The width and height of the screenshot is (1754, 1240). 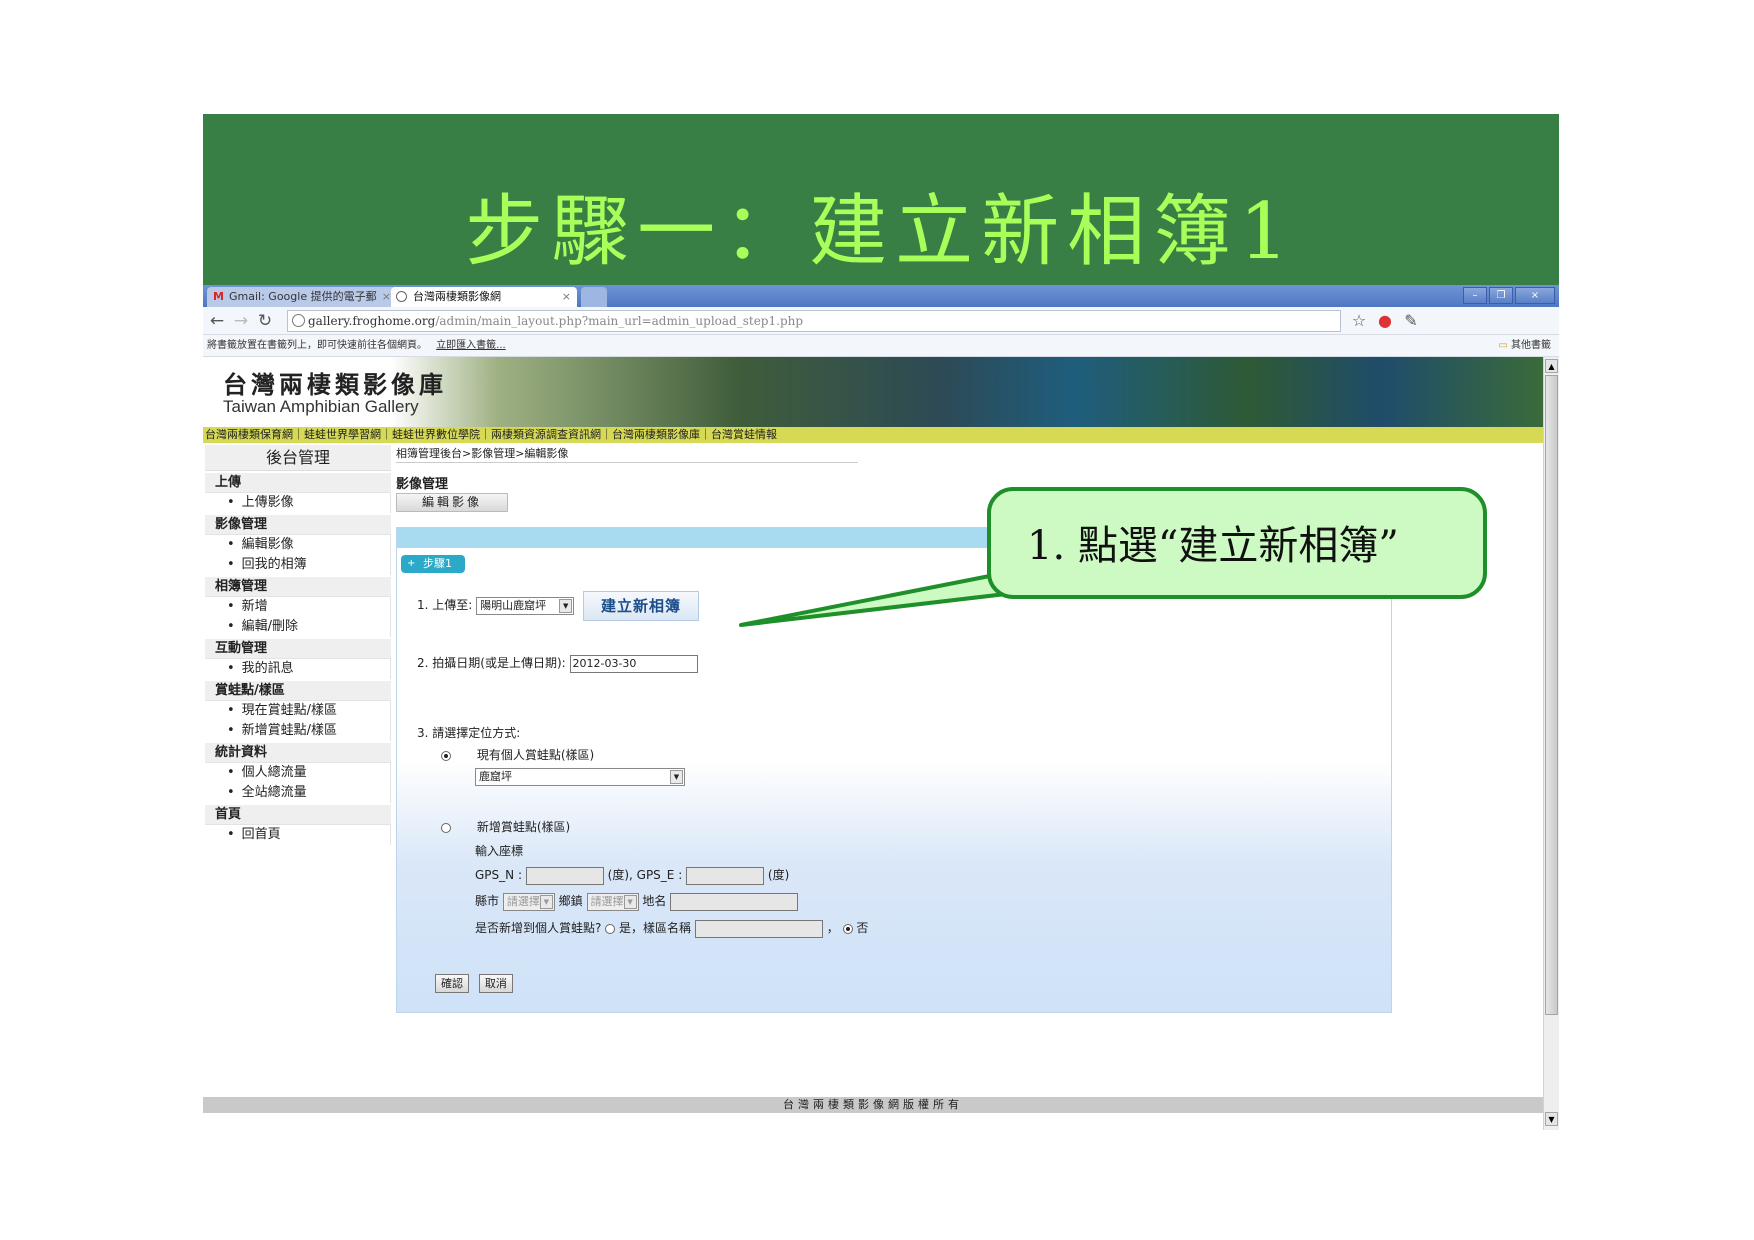 What do you see at coordinates (873, 392) in the screenshot?
I see `site-header: 台灣兩棲類影像庫 Taiwan Amphibian Gallery` at bounding box center [873, 392].